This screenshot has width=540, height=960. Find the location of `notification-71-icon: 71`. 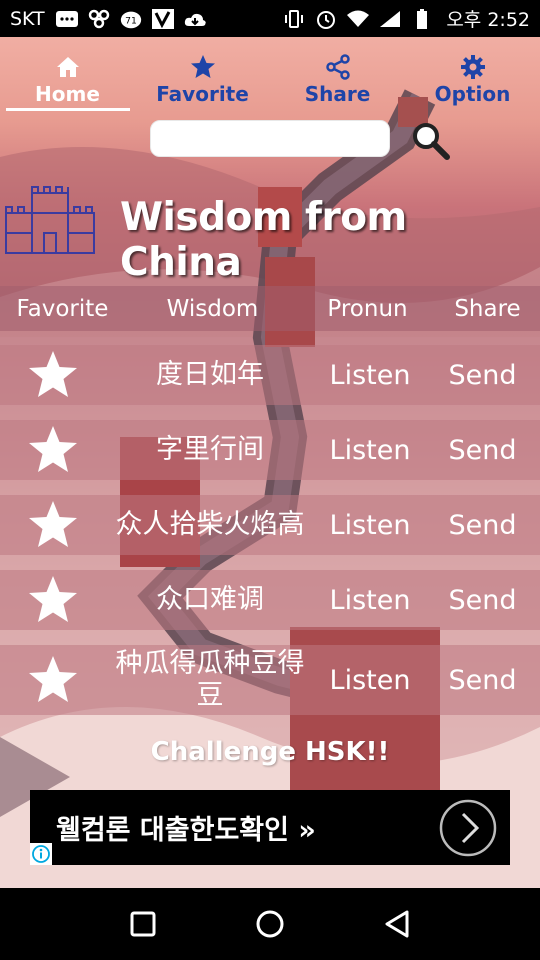

notification-71-icon: 71 is located at coordinates (131, 19).